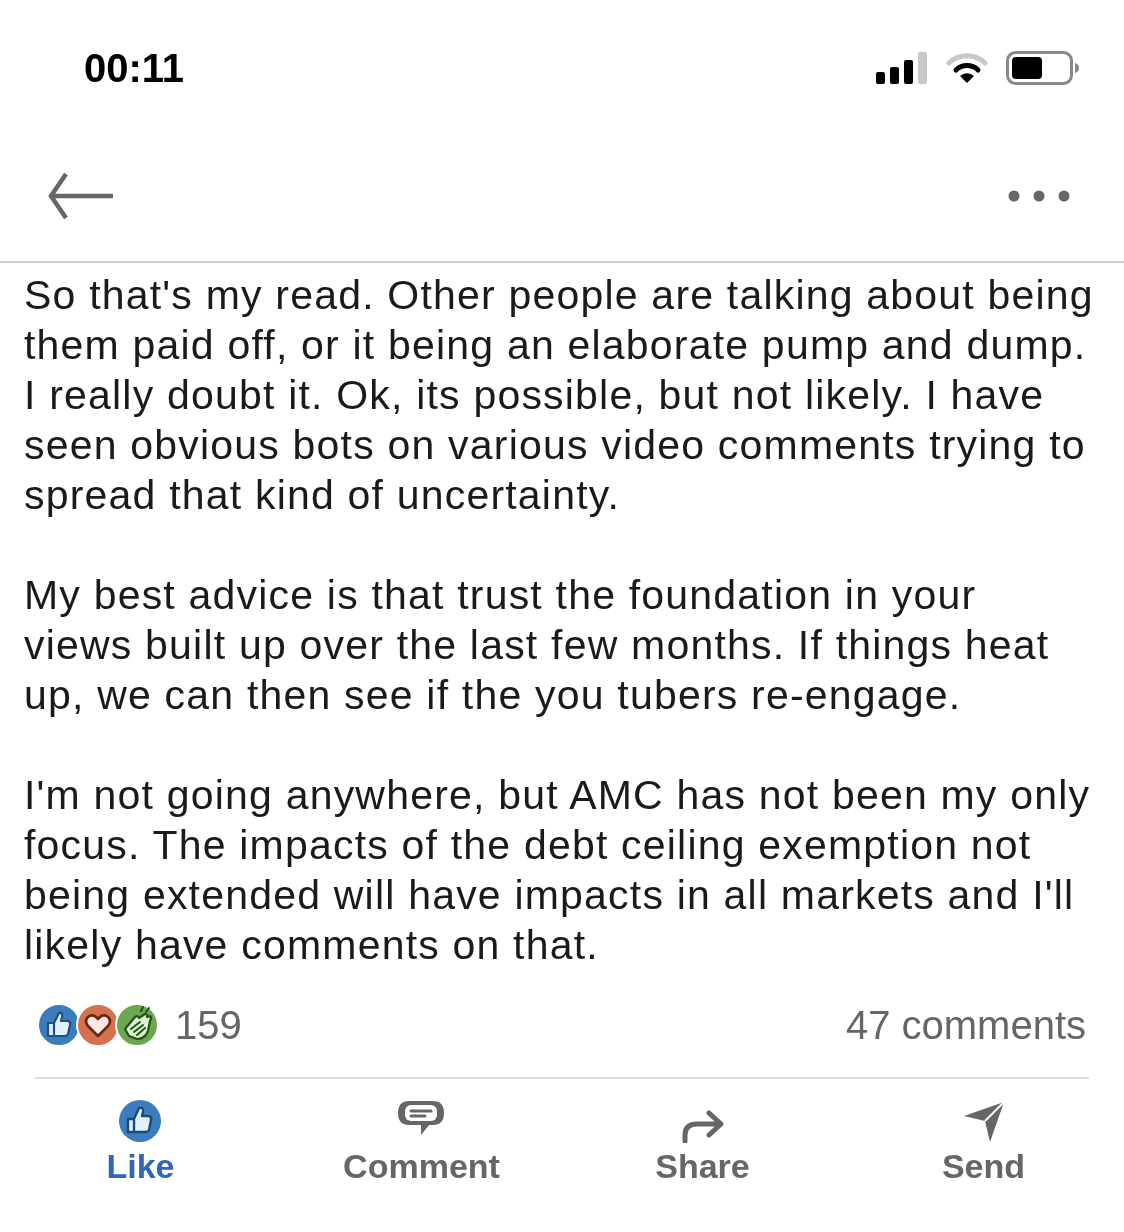 The width and height of the screenshot is (1124, 1232). What do you see at coordinates (983, 1122) in the screenshot?
I see `send-plane-icon` at bounding box center [983, 1122].